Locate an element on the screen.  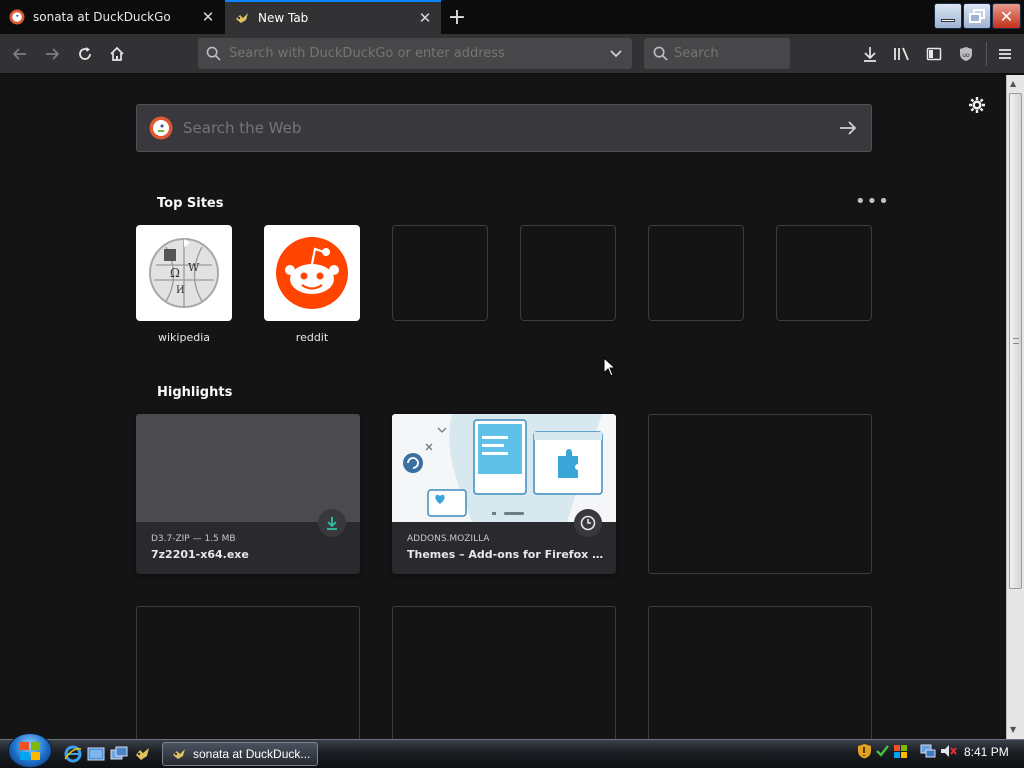
back-button is located at coordinates (20, 54).